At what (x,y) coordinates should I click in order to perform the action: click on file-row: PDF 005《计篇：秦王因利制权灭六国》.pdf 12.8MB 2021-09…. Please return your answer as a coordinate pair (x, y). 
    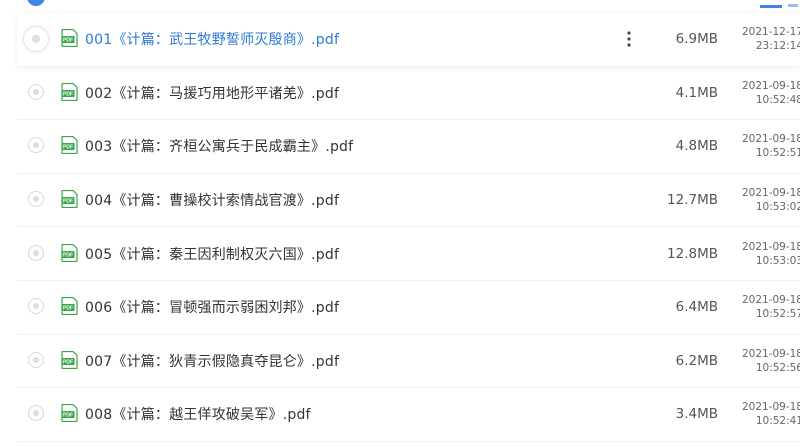
    Looking at the image, I should click on (408, 254).